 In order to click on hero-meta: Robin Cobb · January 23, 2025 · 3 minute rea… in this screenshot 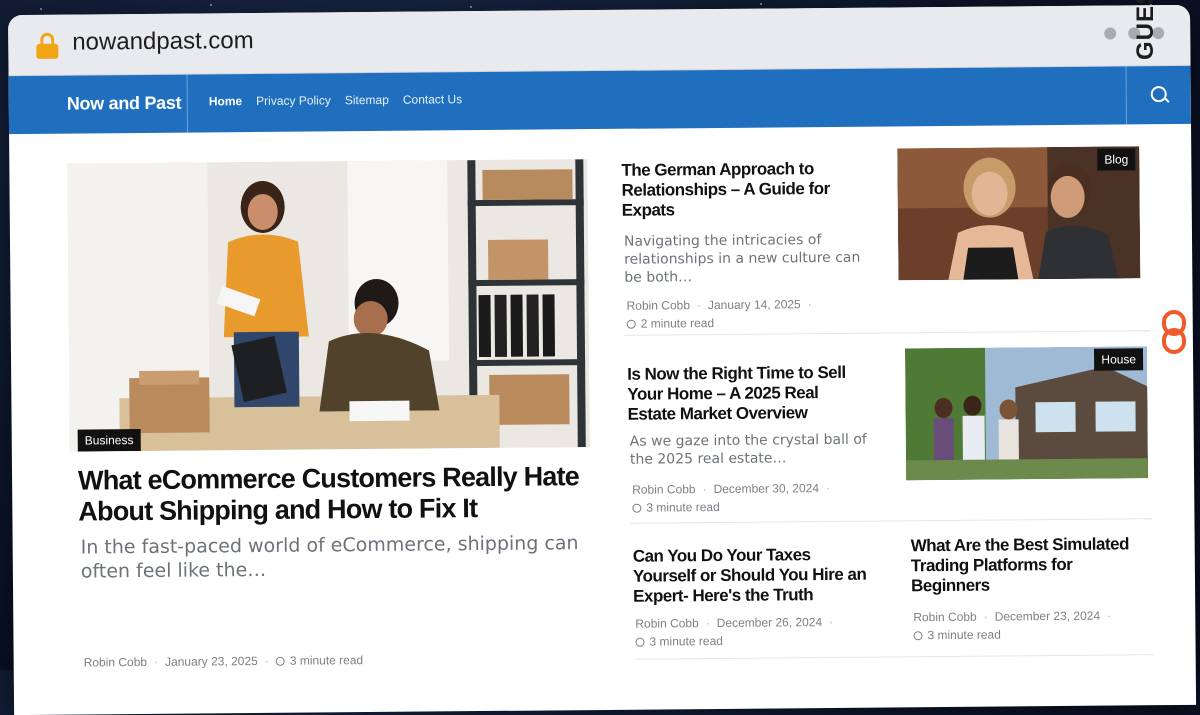, I will do `click(223, 661)`.